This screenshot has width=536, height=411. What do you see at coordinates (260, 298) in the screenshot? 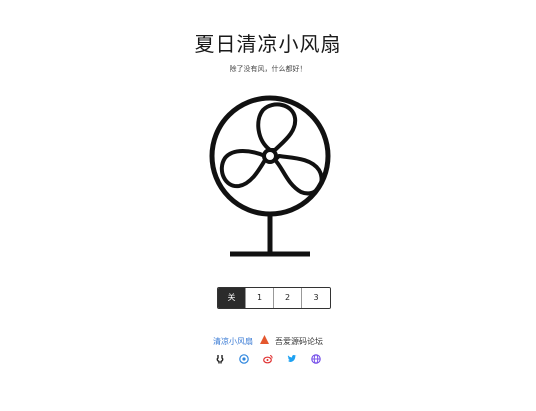
I see `speed-1-button: 1` at bounding box center [260, 298].